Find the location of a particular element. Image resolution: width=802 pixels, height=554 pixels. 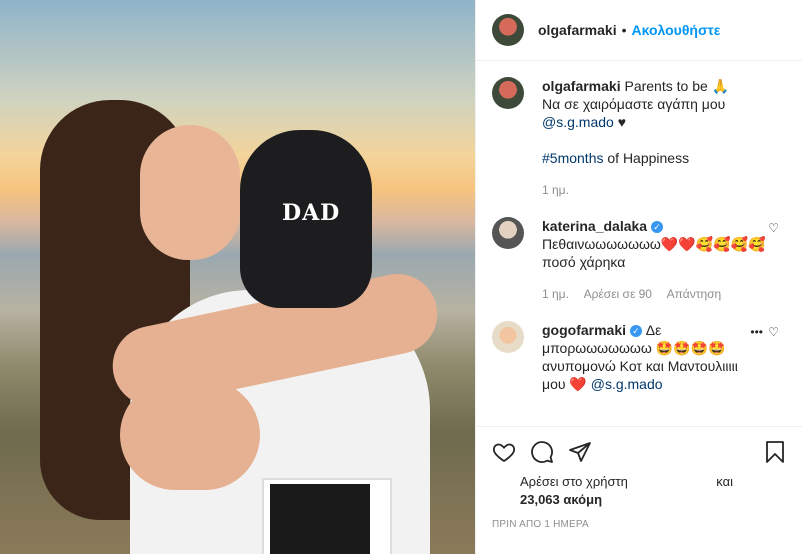

header-username: olgafarmaki is located at coordinates (577, 30).